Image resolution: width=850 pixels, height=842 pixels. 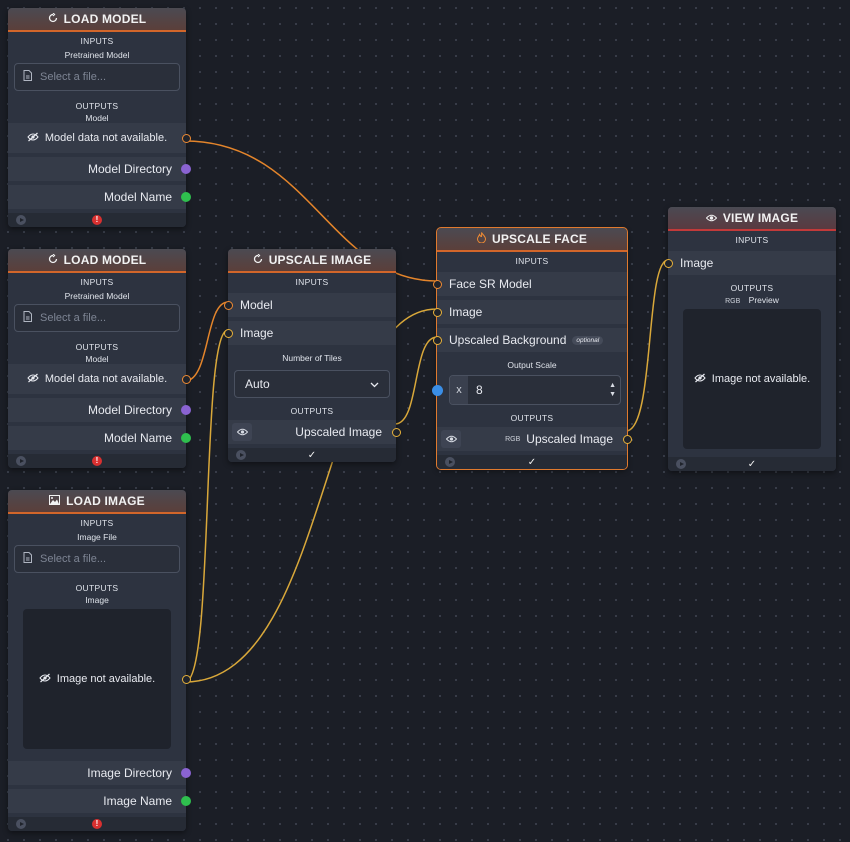 What do you see at coordinates (532, 240) in the screenshot?
I see `node-header: UPSCALE FACE` at bounding box center [532, 240].